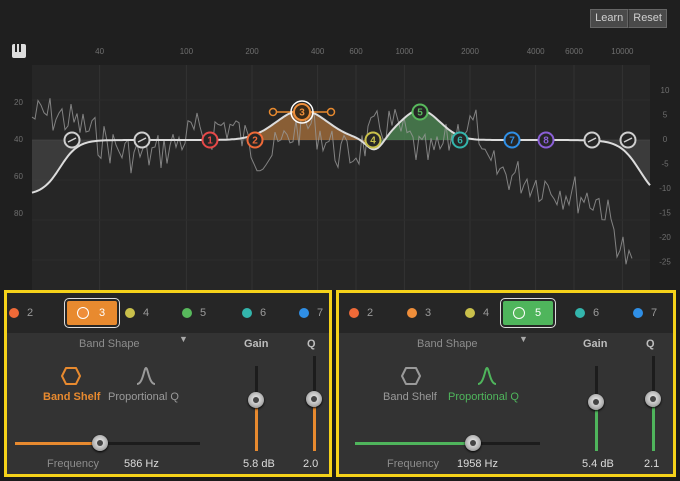 The height and width of the screenshot is (481, 680). Describe the element at coordinates (259, 464) in the screenshot. I see `gain-value: 5.8 dB` at that location.